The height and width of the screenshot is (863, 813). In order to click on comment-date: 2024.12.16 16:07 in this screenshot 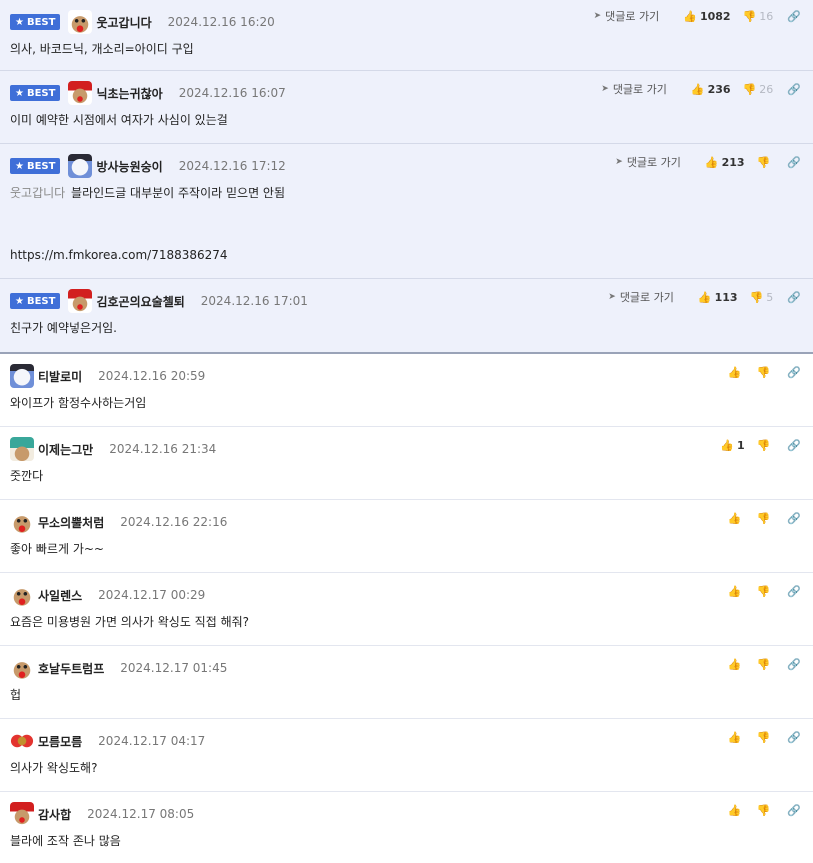, I will do `click(232, 93)`.